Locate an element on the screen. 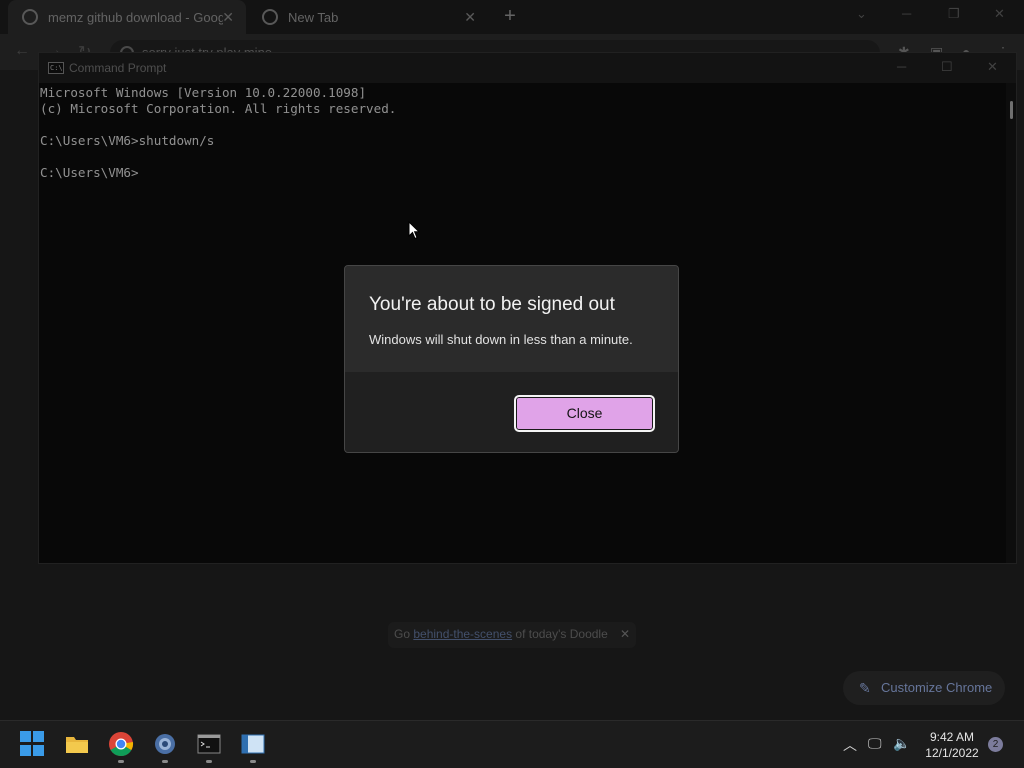 The height and width of the screenshot is (768, 1024). show-hidden-icons-icon: ︿ is located at coordinates (850, 745).